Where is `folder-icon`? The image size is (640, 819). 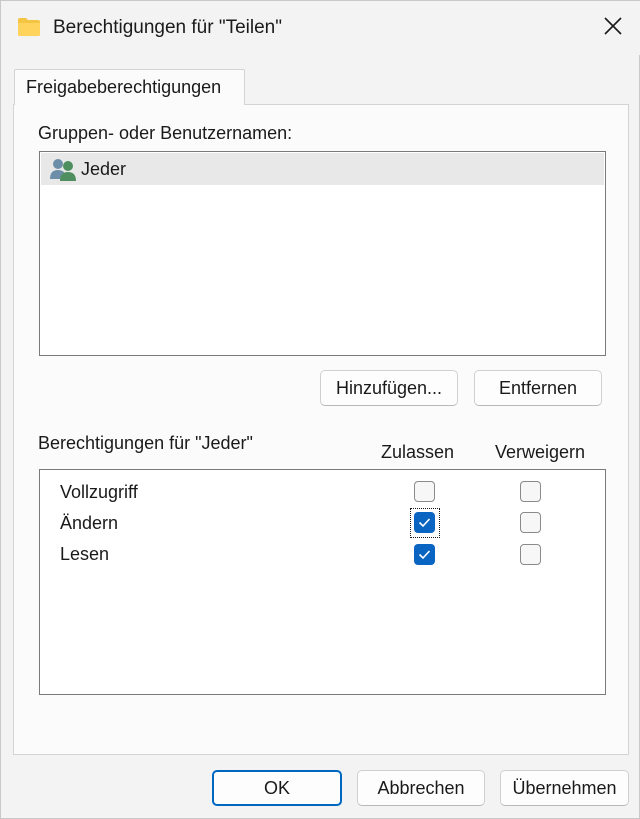 folder-icon is located at coordinates (29, 27).